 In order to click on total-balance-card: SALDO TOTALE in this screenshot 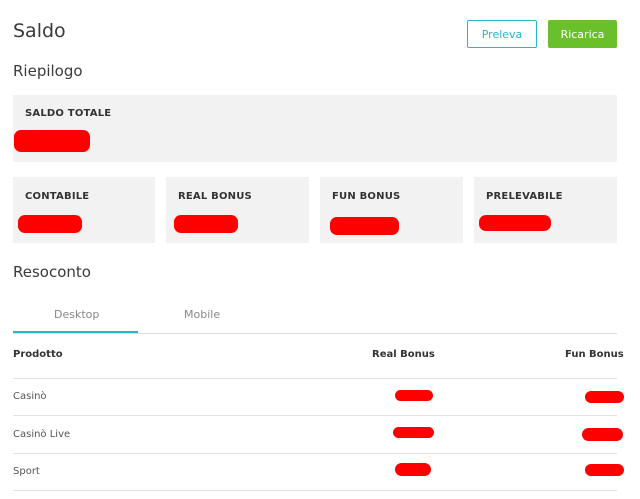, I will do `click(315, 128)`.